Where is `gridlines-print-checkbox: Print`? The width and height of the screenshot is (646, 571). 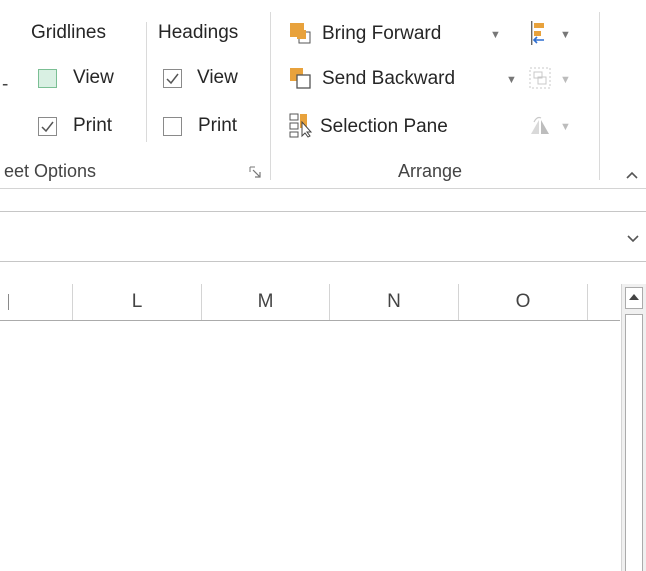 gridlines-print-checkbox: Print is located at coordinates (83, 126).